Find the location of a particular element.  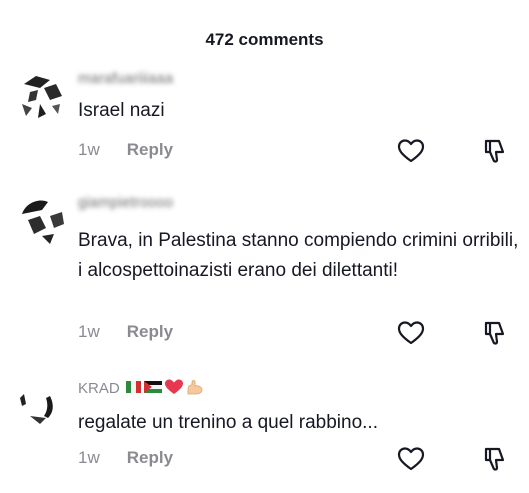

palestine-flag-icon is located at coordinates (152, 387).